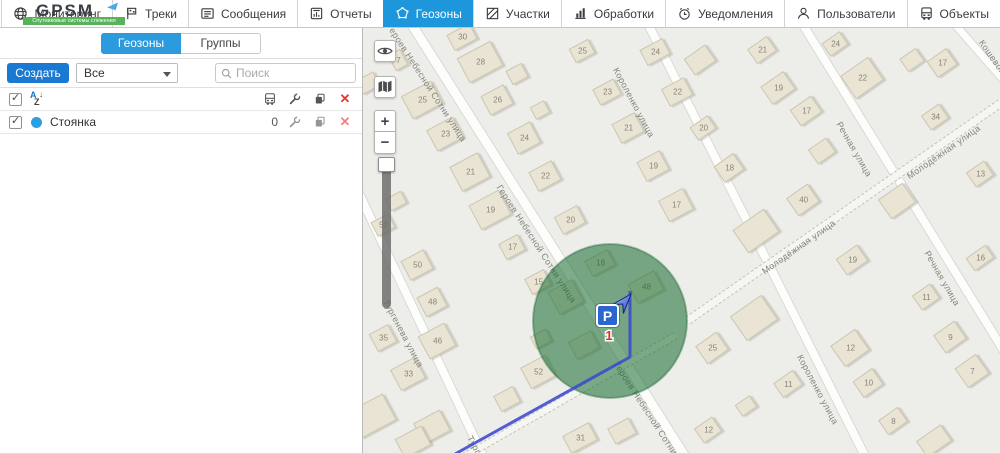 This screenshot has width=1000, height=454. Describe the element at coordinates (385, 143) in the screenshot. I see `zoom-out-button: −` at that location.